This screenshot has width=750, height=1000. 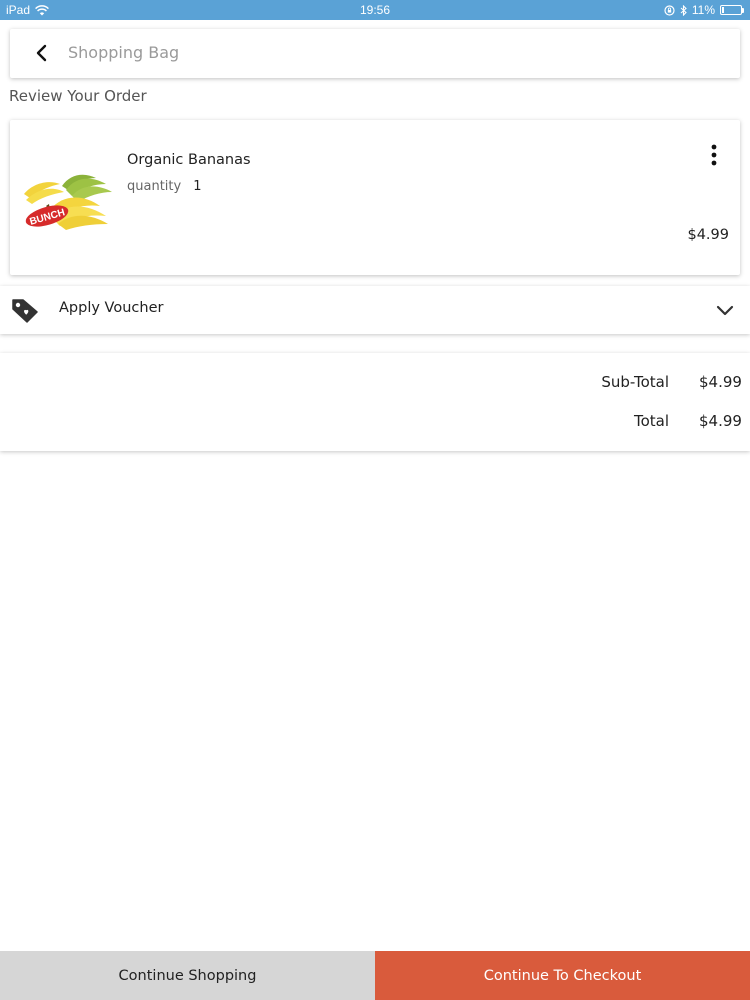 I want to click on total-row: Total $4.99, so click(x=687, y=421).